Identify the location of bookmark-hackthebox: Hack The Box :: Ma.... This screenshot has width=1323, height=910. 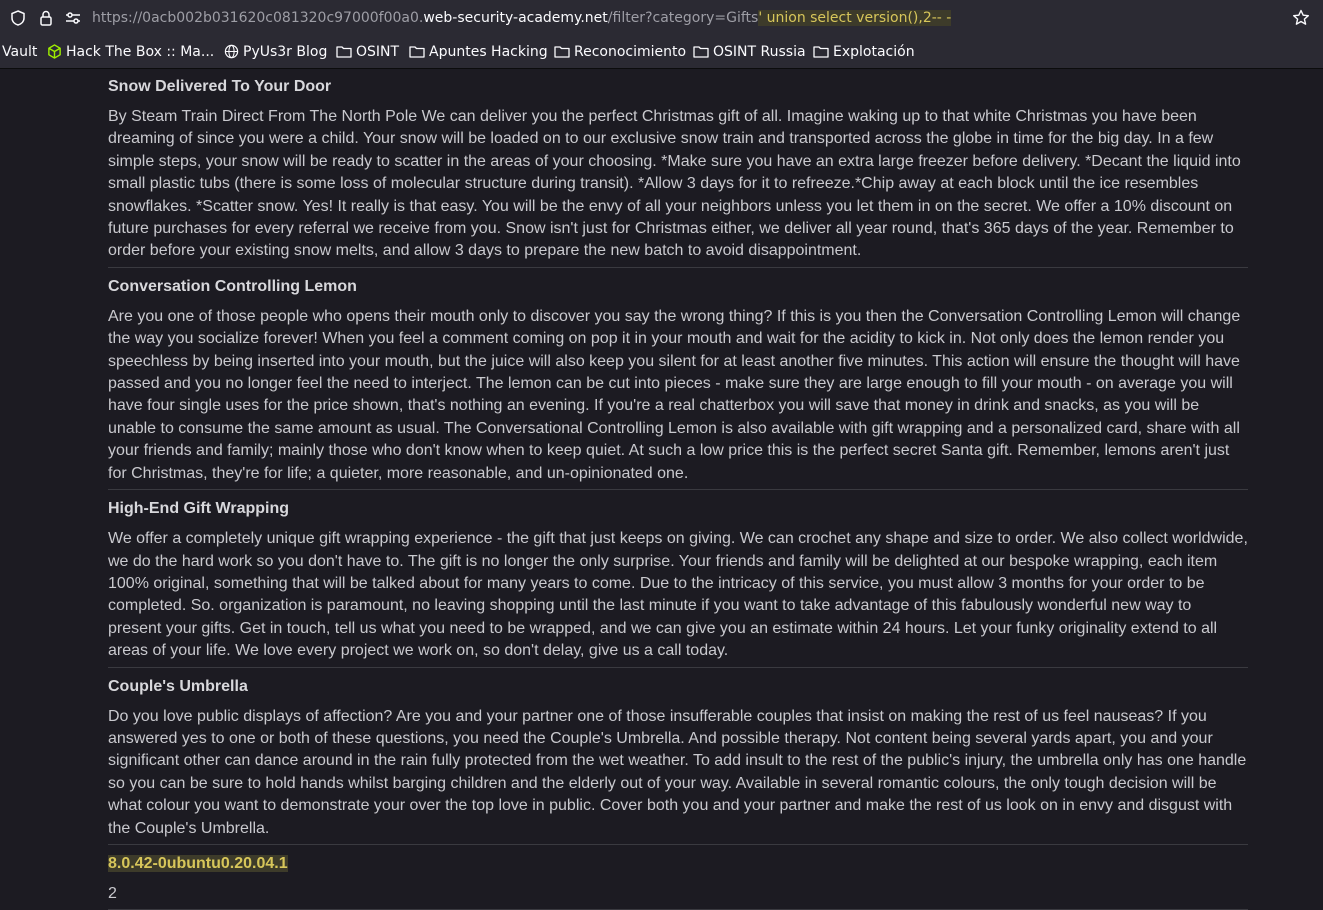
(130, 52).